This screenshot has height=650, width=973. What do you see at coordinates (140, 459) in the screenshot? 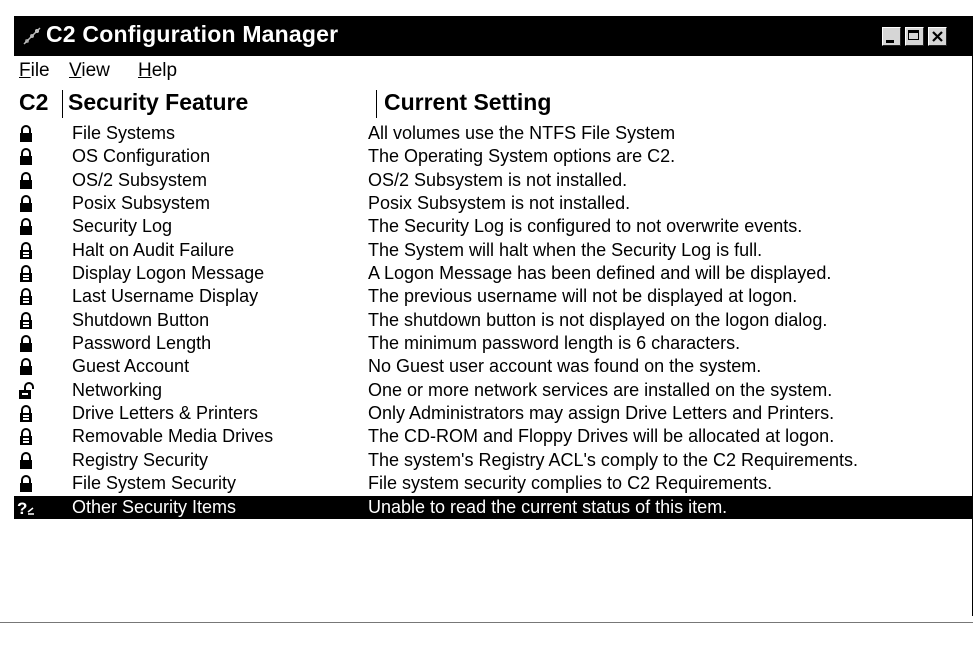
I see `feature-name: Registry Security` at bounding box center [140, 459].